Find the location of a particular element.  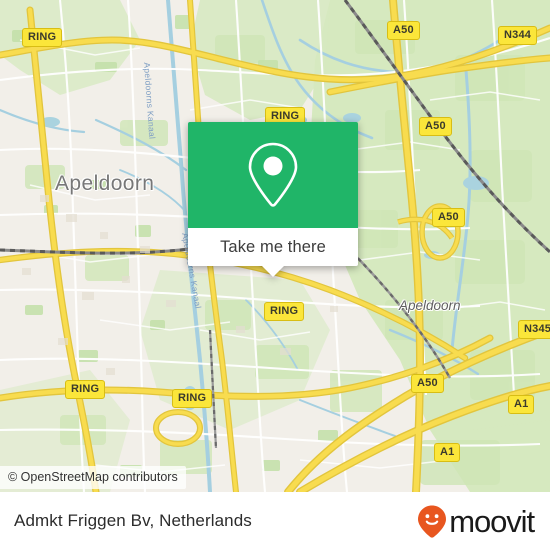

road-shield-ring-nw: RING is located at coordinates (42, 37).